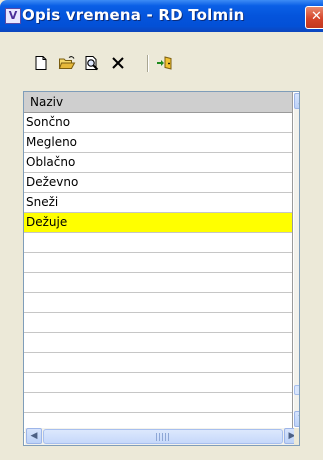 This screenshot has width=323, height=460. I want to click on scroll-down-button: ▼, so click(297, 419).